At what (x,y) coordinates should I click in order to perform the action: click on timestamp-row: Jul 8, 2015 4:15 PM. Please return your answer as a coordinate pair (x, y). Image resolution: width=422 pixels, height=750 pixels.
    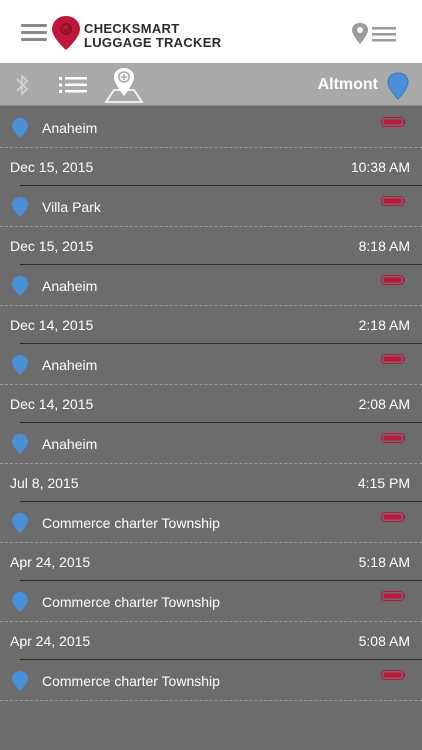
    Looking at the image, I should click on (211, 483).